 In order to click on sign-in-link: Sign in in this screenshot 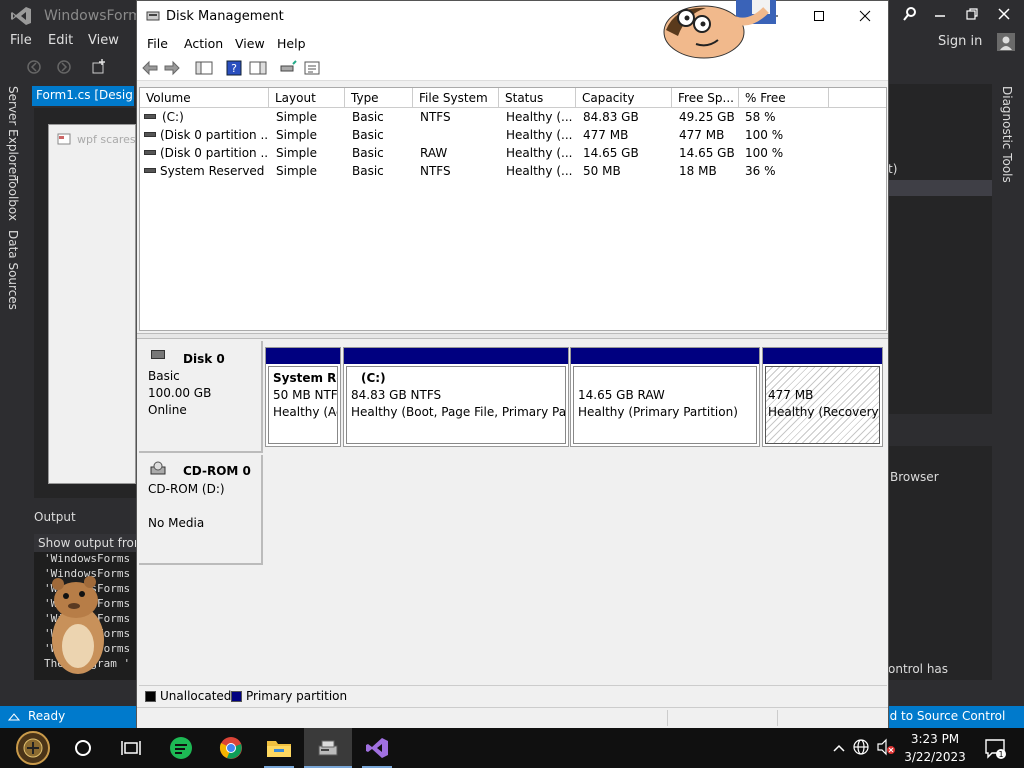, I will do `click(960, 41)`.